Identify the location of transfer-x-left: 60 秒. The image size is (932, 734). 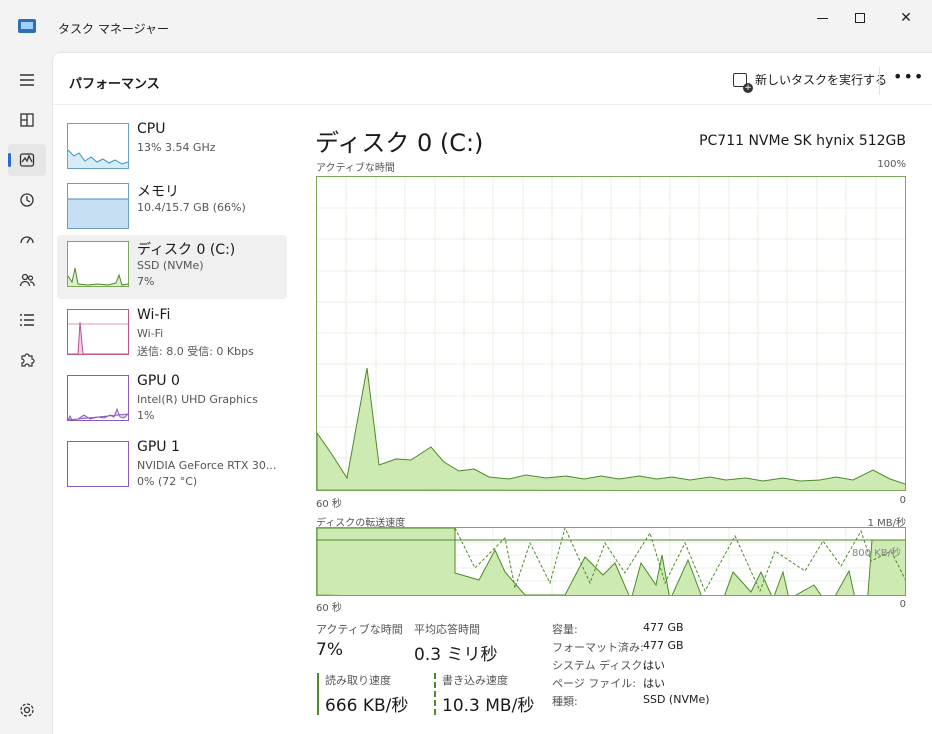
(329, 608).